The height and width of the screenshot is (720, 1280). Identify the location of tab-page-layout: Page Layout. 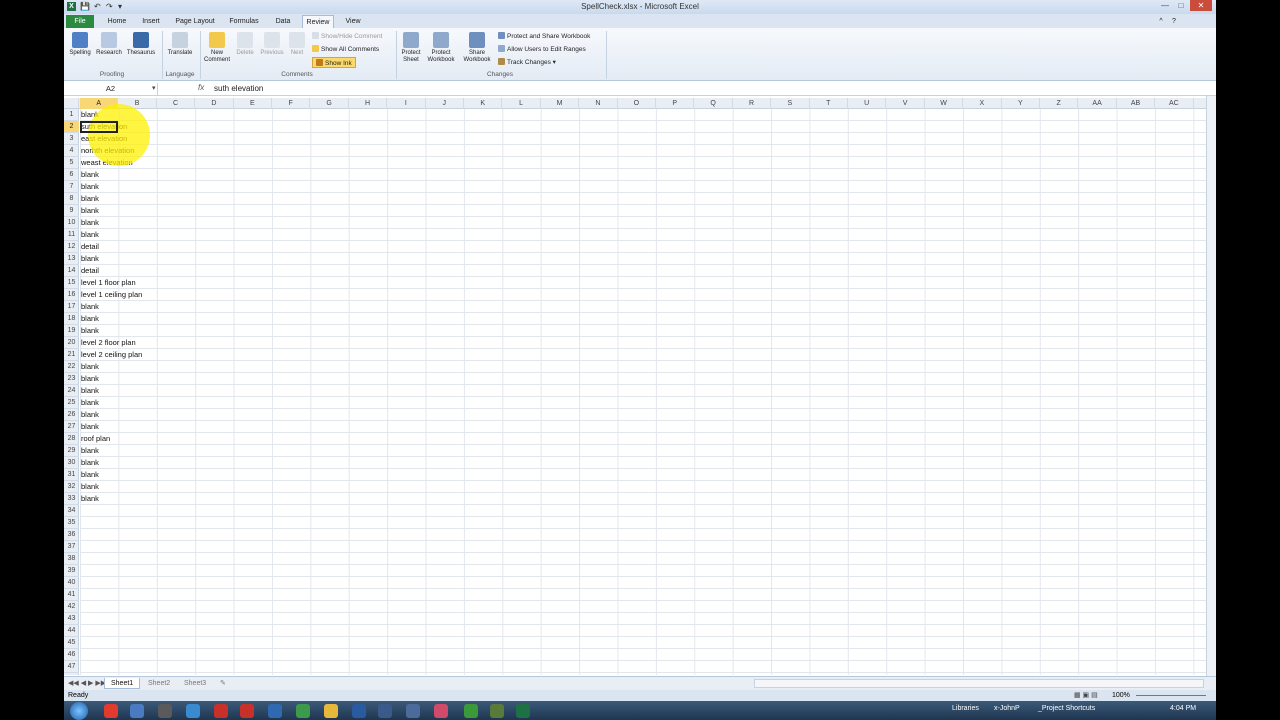
(195, 21).